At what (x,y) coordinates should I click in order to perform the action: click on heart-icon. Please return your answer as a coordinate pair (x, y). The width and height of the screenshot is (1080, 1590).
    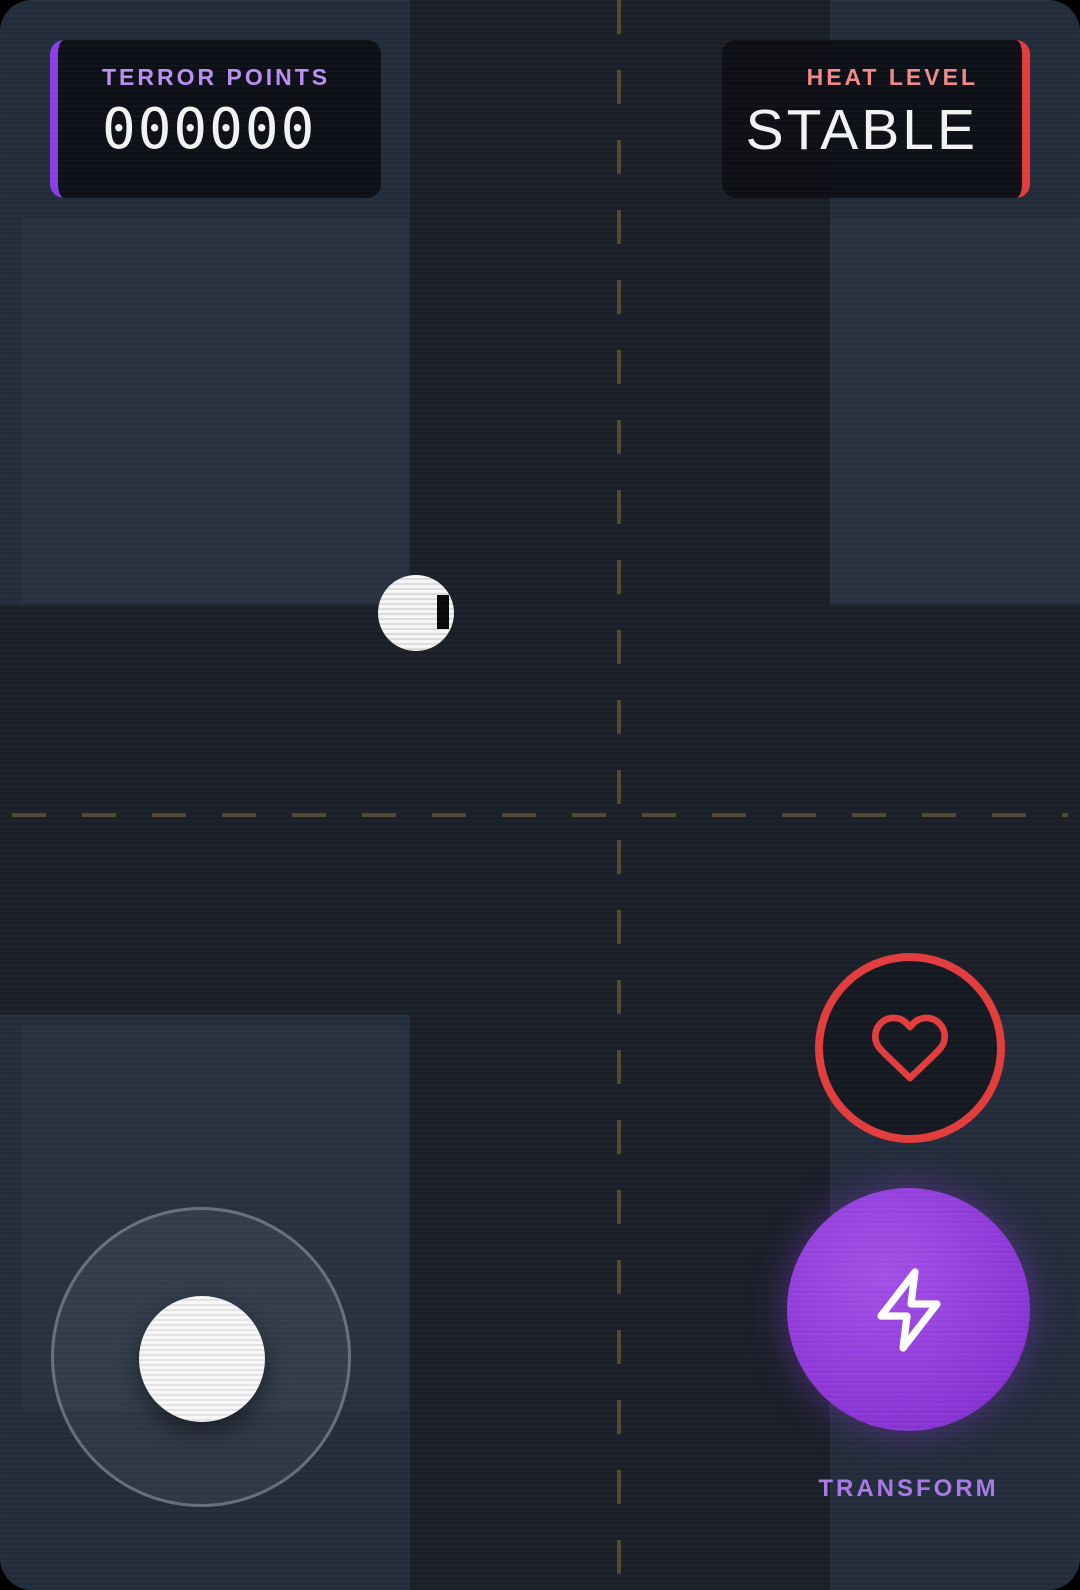
    Looking at the image, I should click on (910, 1048).